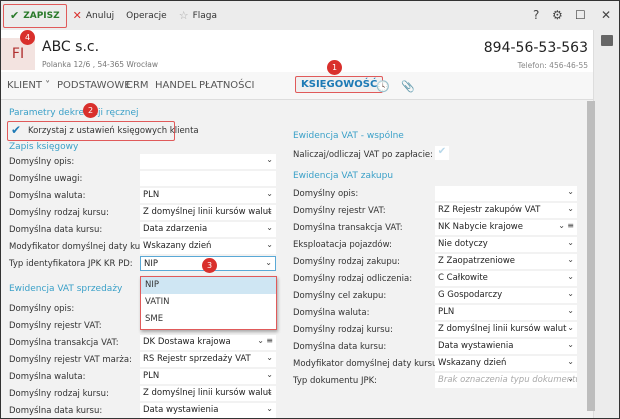 This screenshot has width=620, height=419. Describe the element at coordinates (346, 262) in the screenshot. I see `field-label: Domyślny rodzaj zakupu:` at that location.